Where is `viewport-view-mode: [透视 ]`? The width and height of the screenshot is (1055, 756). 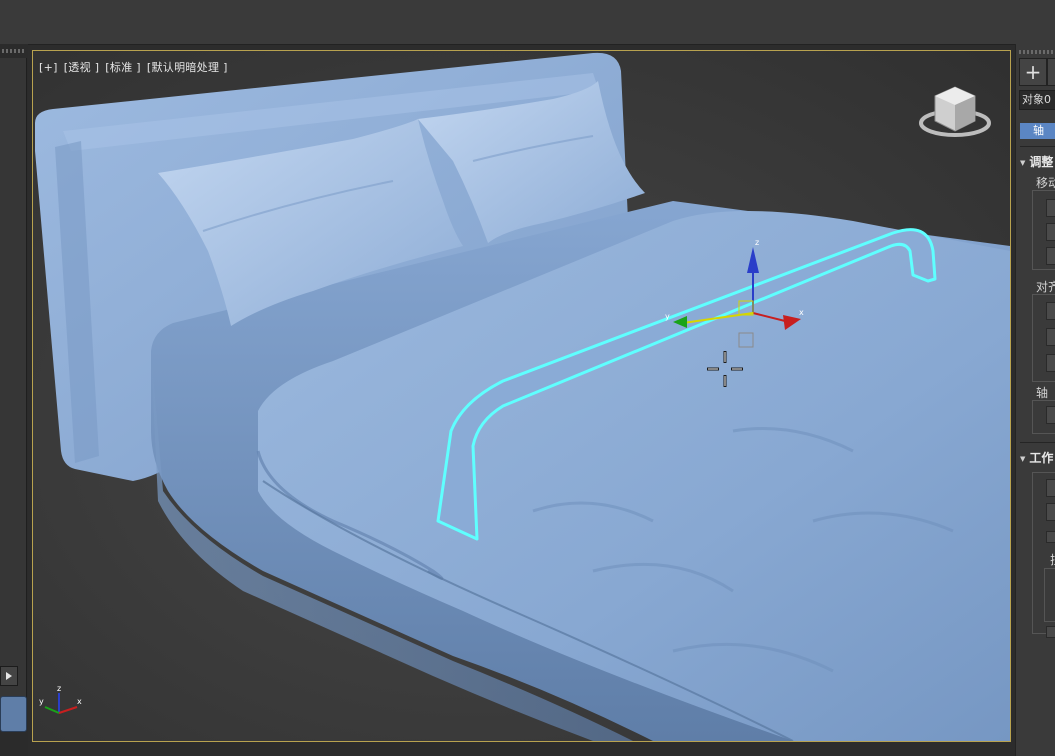
viewport-view-mode: [透视 ] is located at coordinates (82, 67).